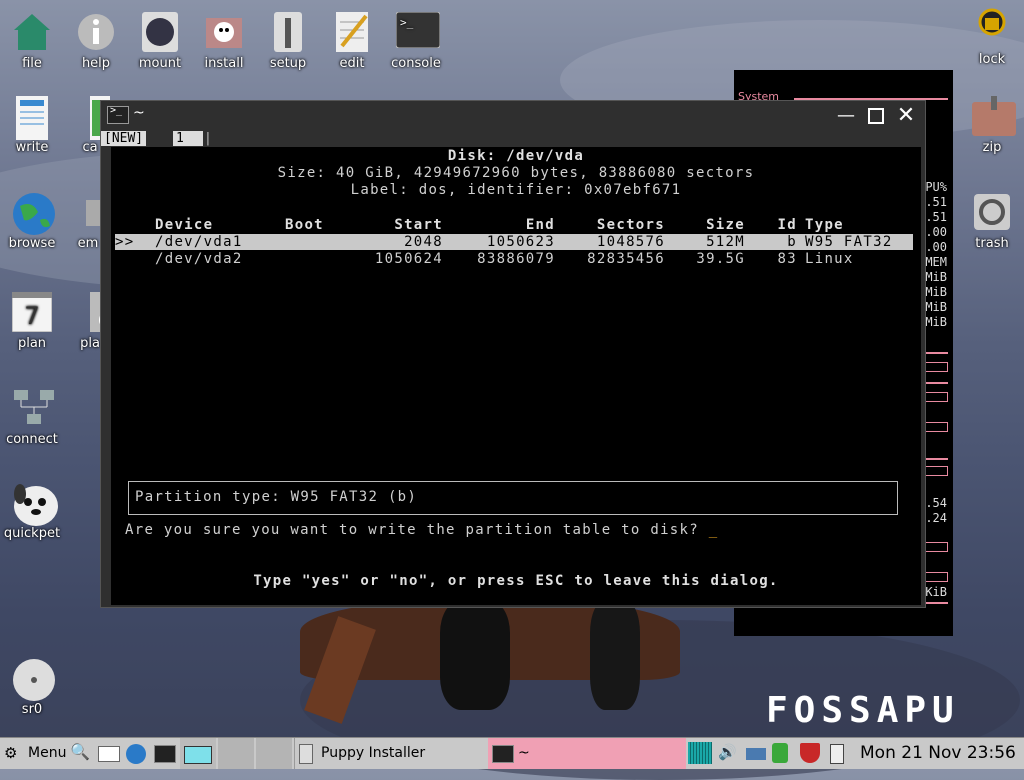  What do you see at coordinates (288, 41) in the screenshot?
I see `desktop-icon-setup: setup` at bounding box center [288, 41].